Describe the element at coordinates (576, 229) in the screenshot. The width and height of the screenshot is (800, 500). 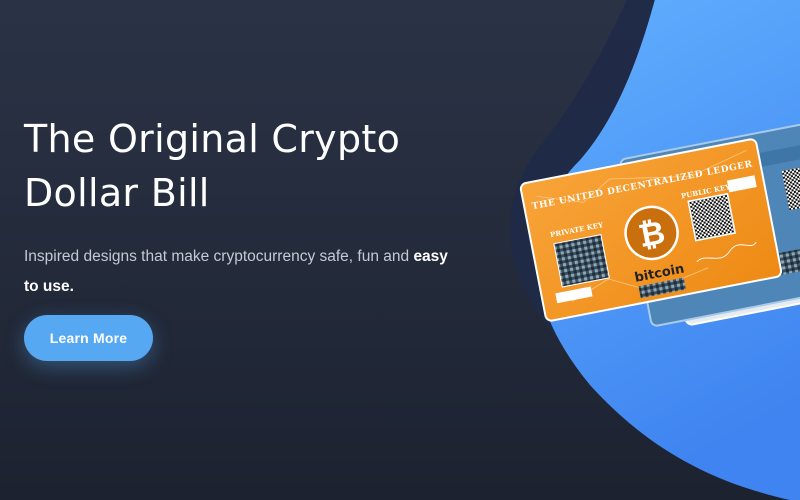
I see `private-key-label: PRIVATE KEY` at that location.